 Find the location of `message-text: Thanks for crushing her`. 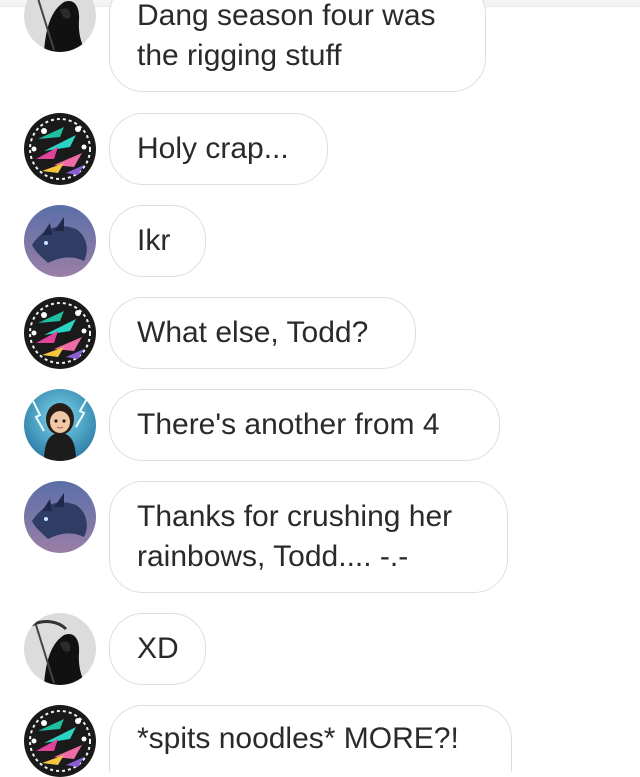

message-text: Thanks for crushing her is located at coordinates (295, 516).